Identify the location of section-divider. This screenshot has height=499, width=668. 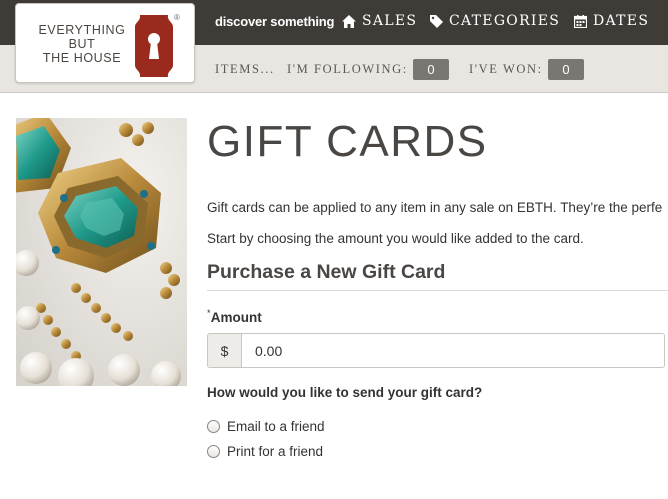
(437, 290).